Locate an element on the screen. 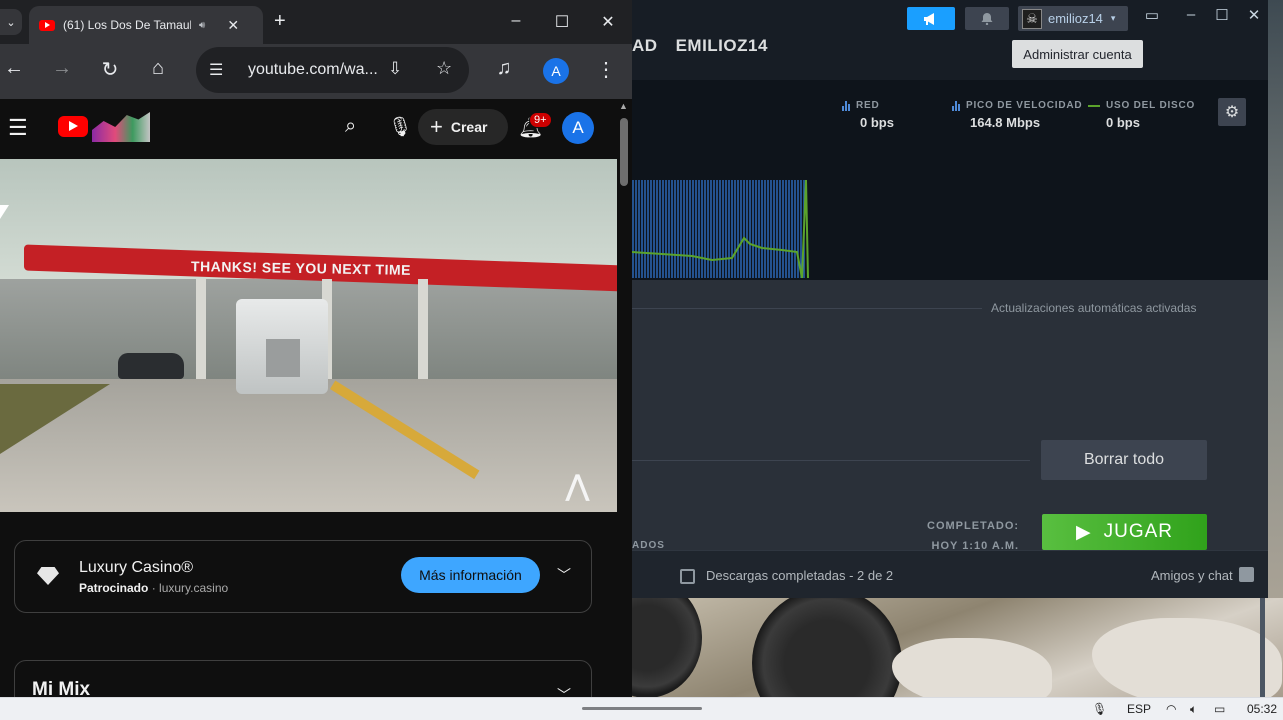 Image resolution: width=1283 pixels, height=720 pixels. close-tab-icon: ✕ is located at coordinates (233, 25).